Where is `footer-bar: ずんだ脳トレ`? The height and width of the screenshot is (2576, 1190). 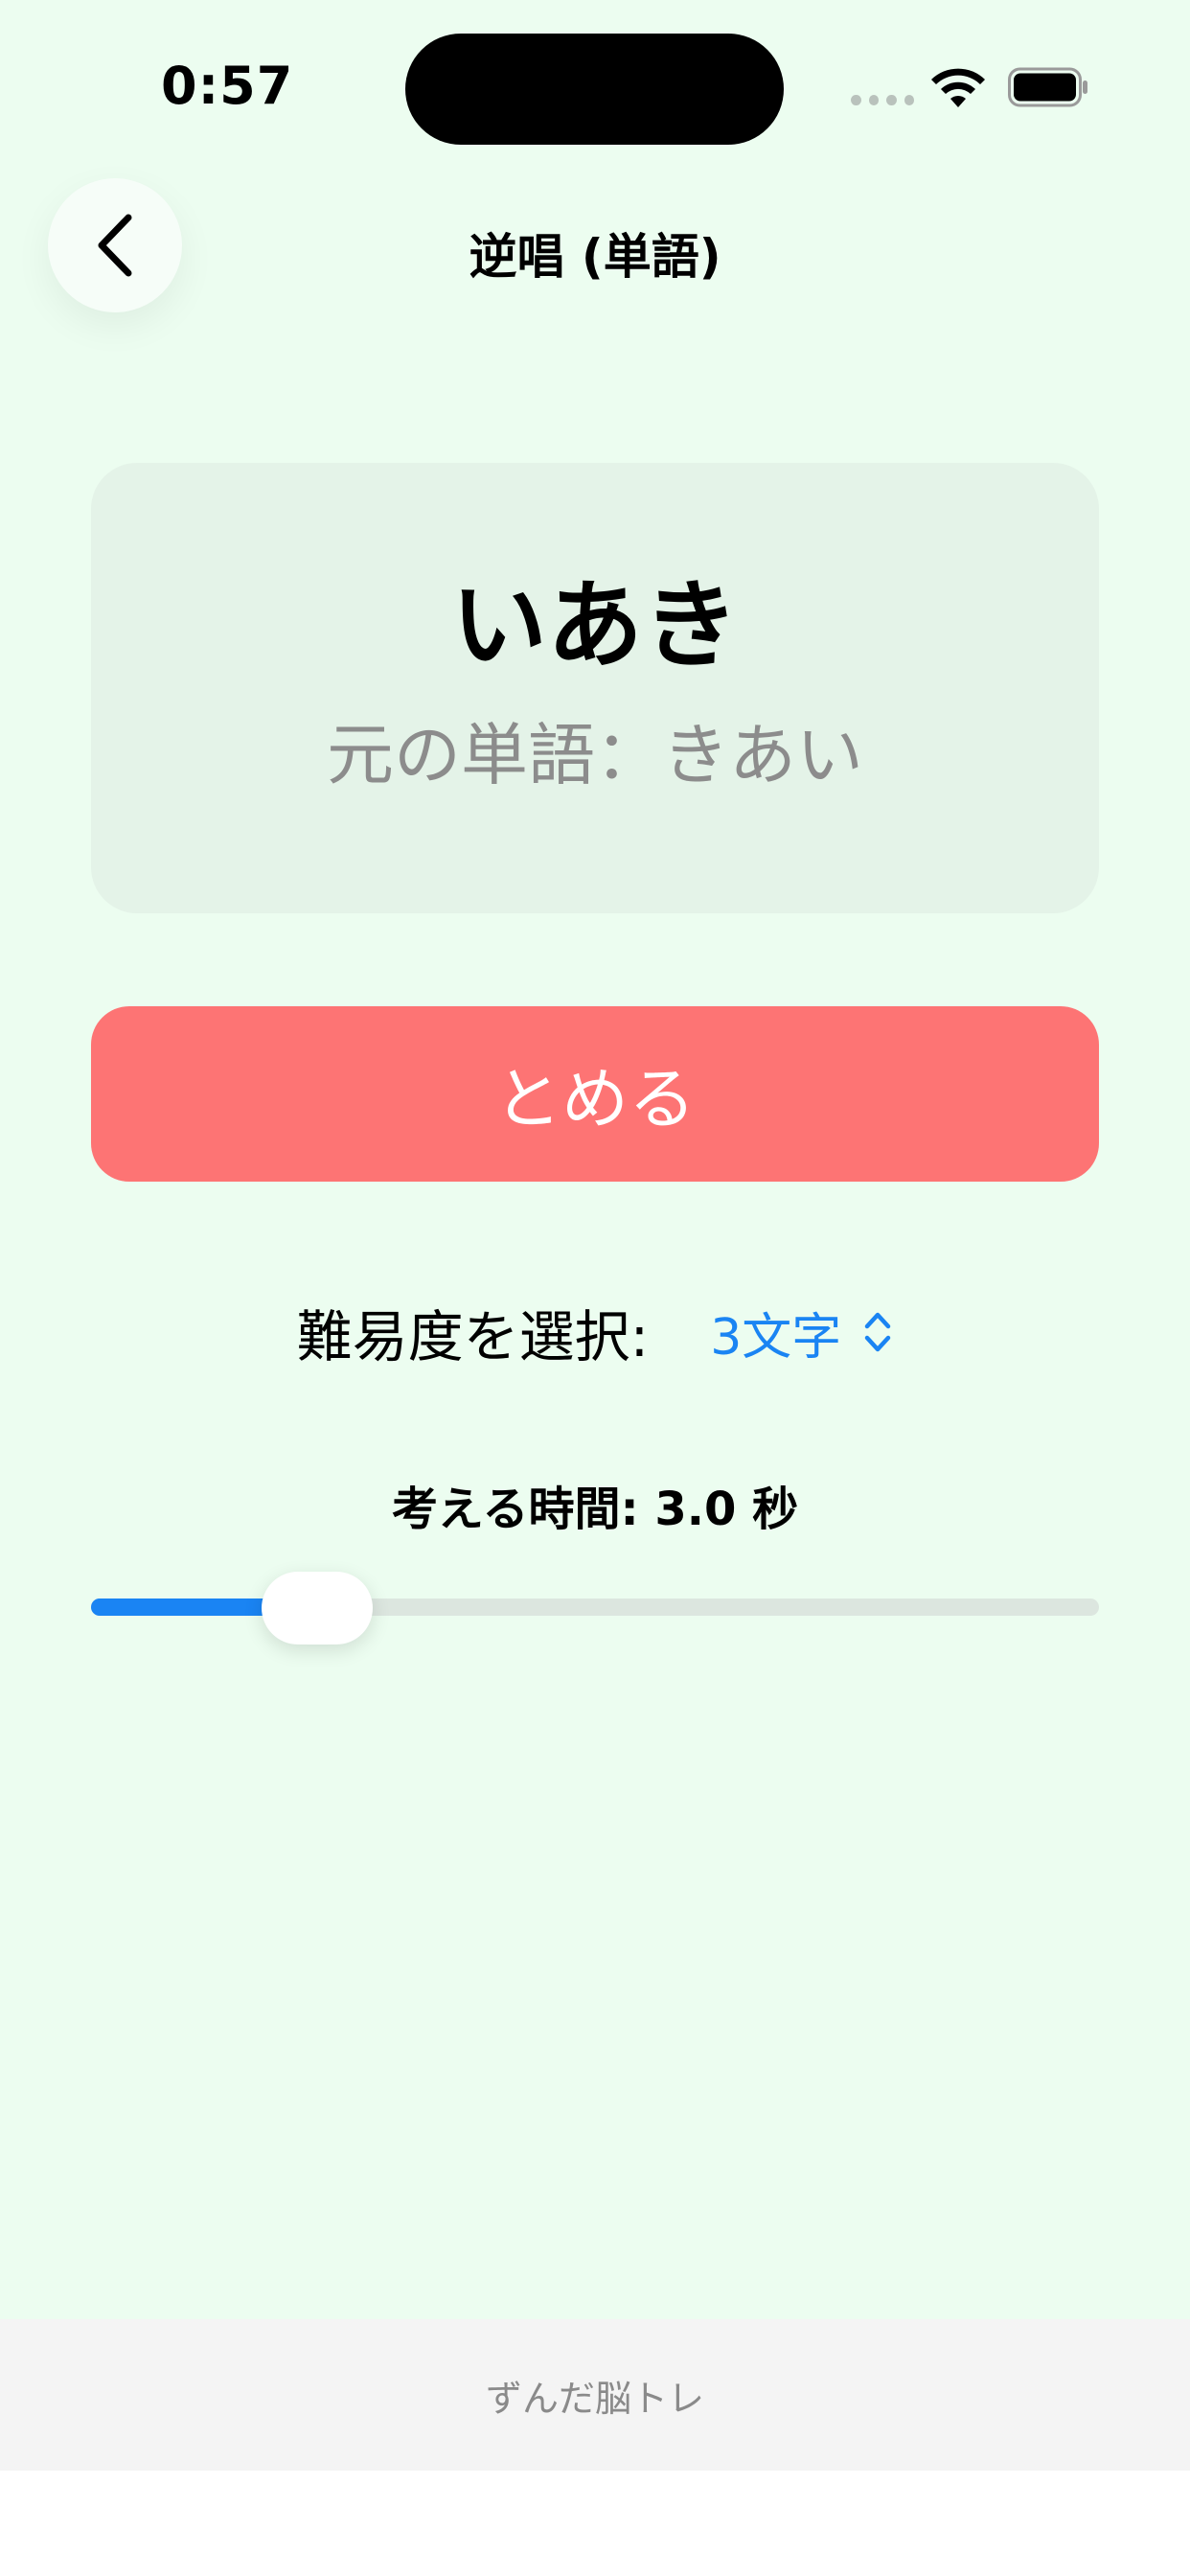 footer-bar: ずんだ脳トレ is located at coordinates (595, 2395).